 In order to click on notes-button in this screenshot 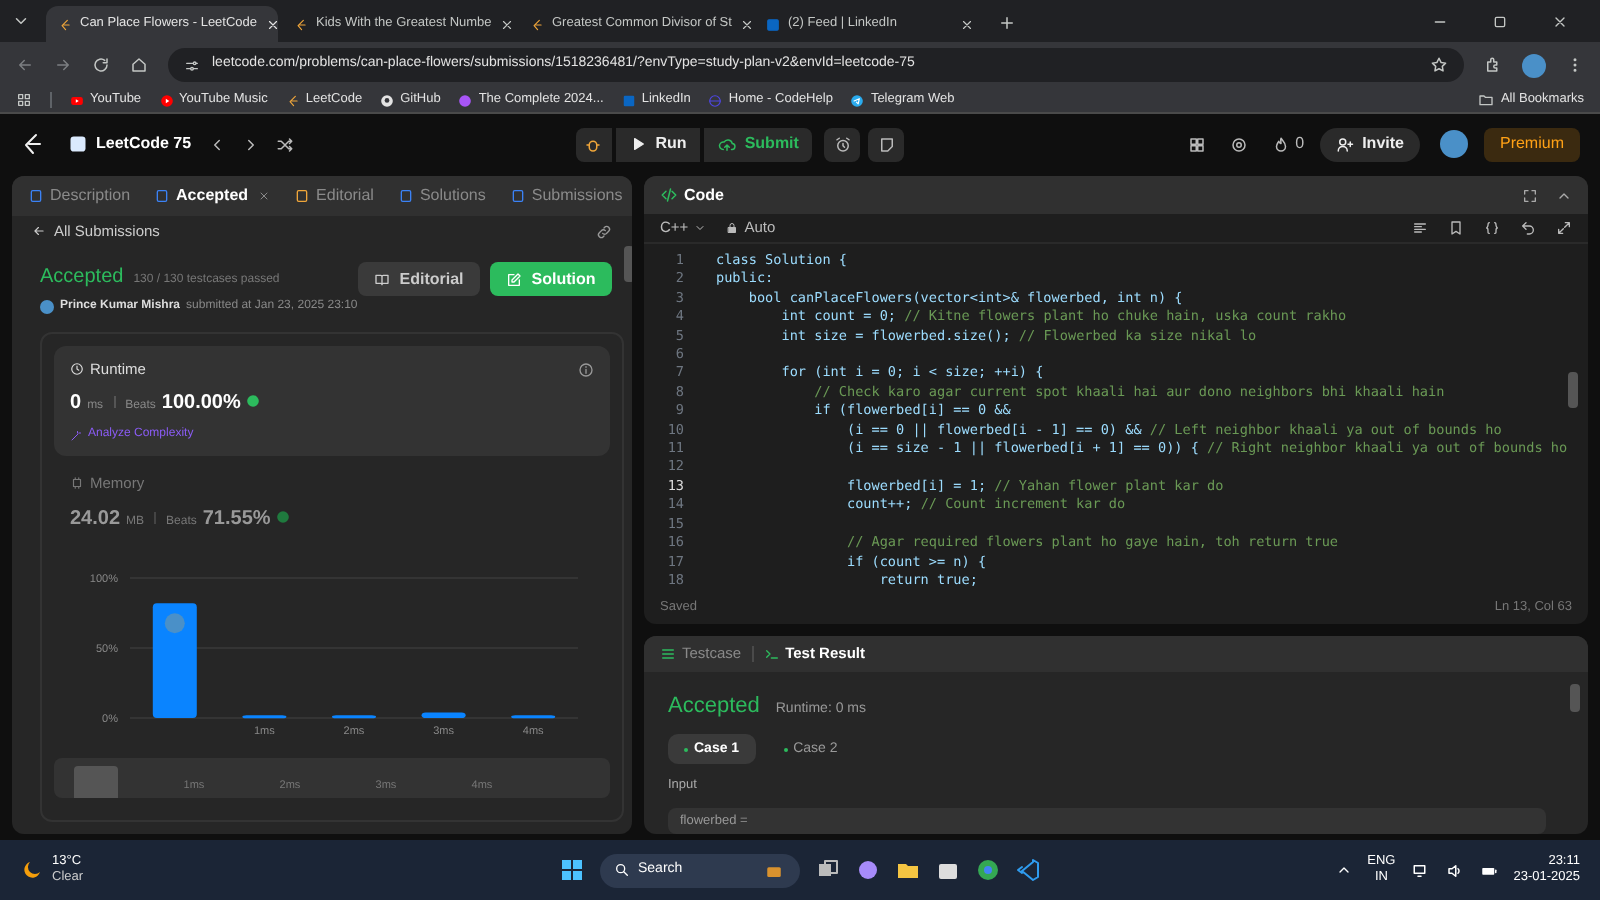, I will do `click(886, 144)`.